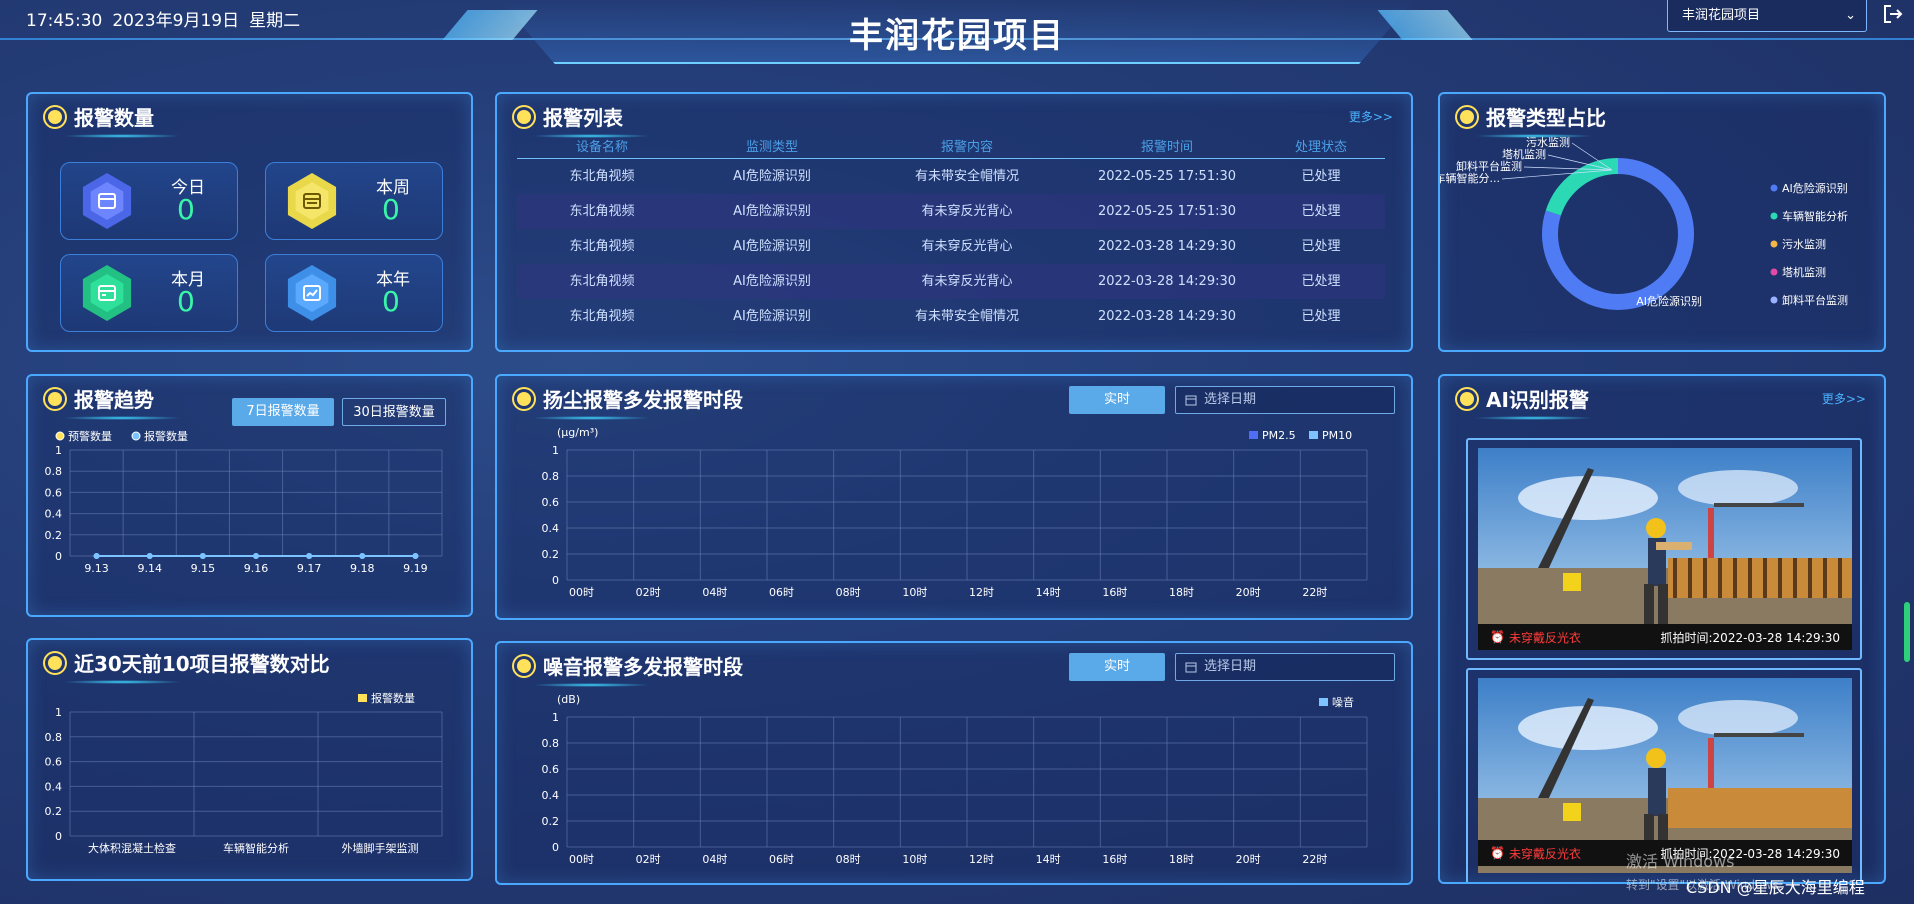 The image size is (1914, 904). I want to click on column-header: 设备名称, so click(601, 147).